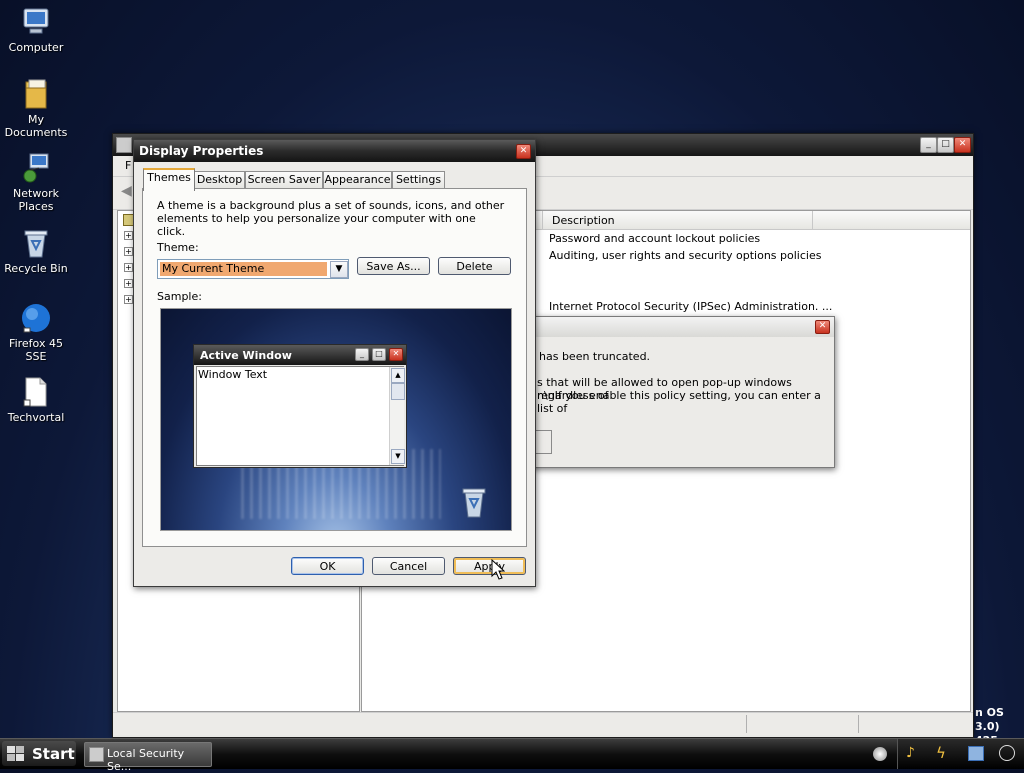 The height and width of the screenshot is (773, 1024). What do you see at coordinates (219, 180) in the screenshot?
I see `tab-desktop: Desktop` at bounding box center [219, 180].